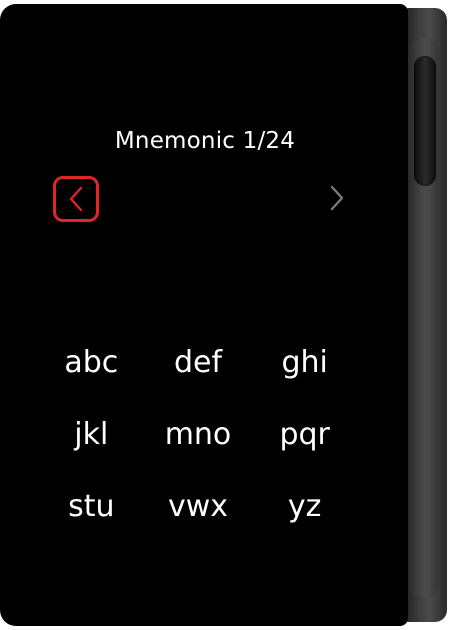 This screenshot has width=450, height=630. Describe the element at coordinates (198, 362) in the screenshot. I see `key-def: def` at that location.